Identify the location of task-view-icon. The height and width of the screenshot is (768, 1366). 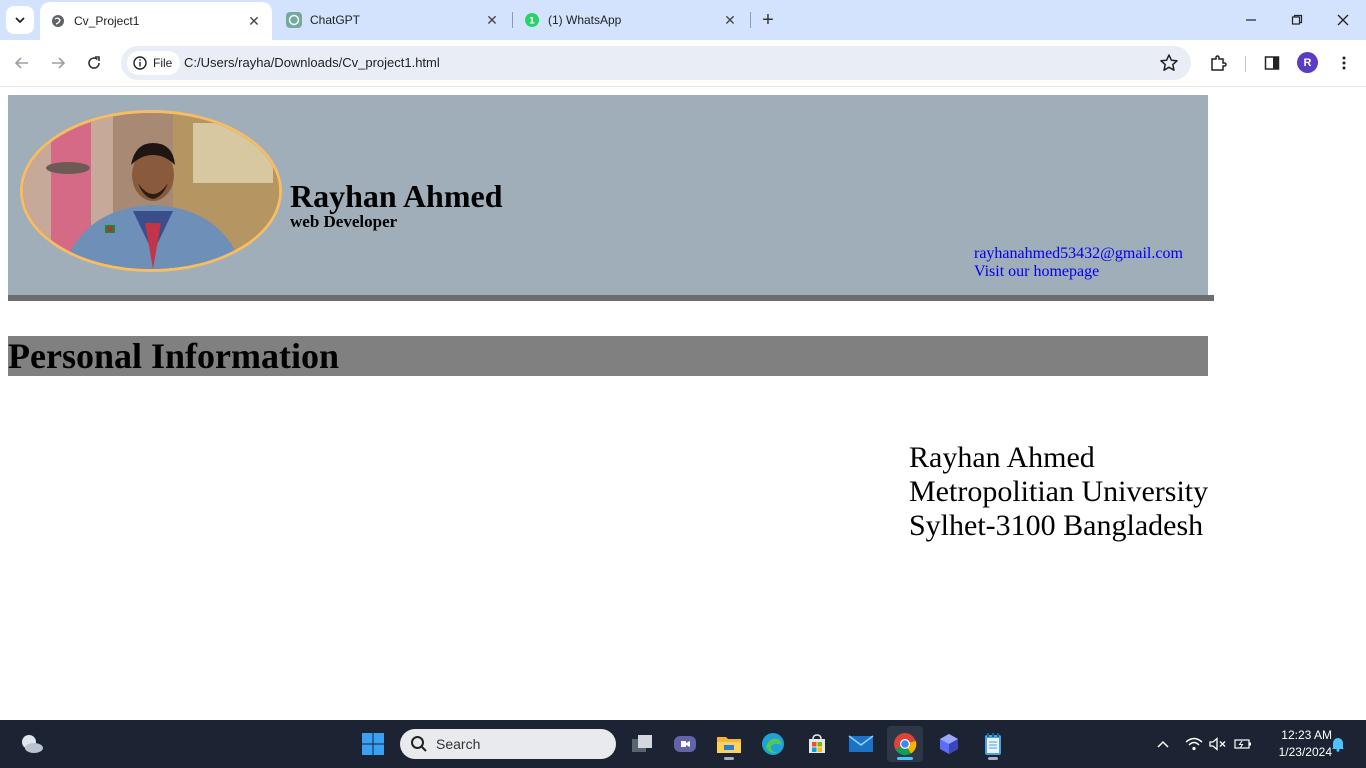
(642, 743).